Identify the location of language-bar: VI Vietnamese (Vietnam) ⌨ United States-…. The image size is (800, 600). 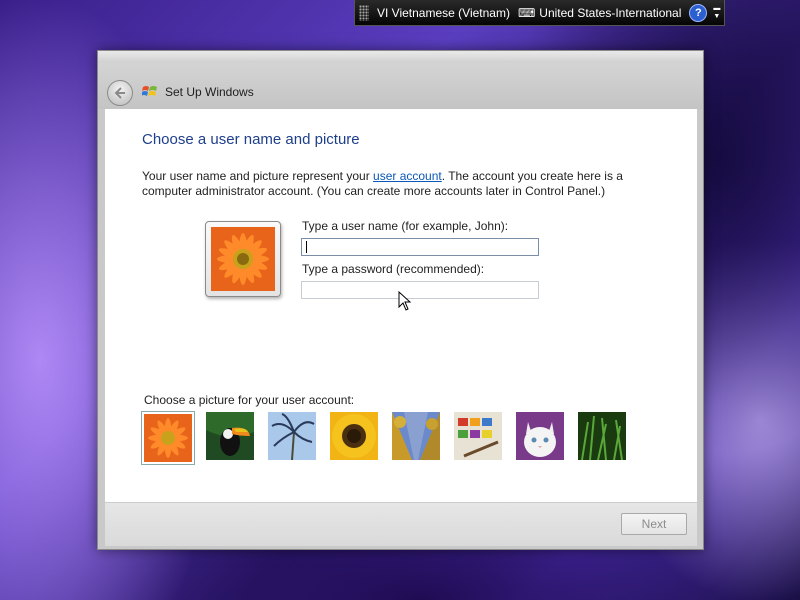
(539, 13).